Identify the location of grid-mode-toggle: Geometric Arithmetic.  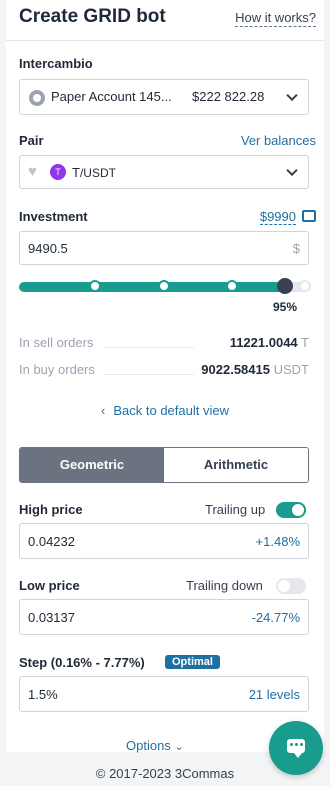
(164, 465).